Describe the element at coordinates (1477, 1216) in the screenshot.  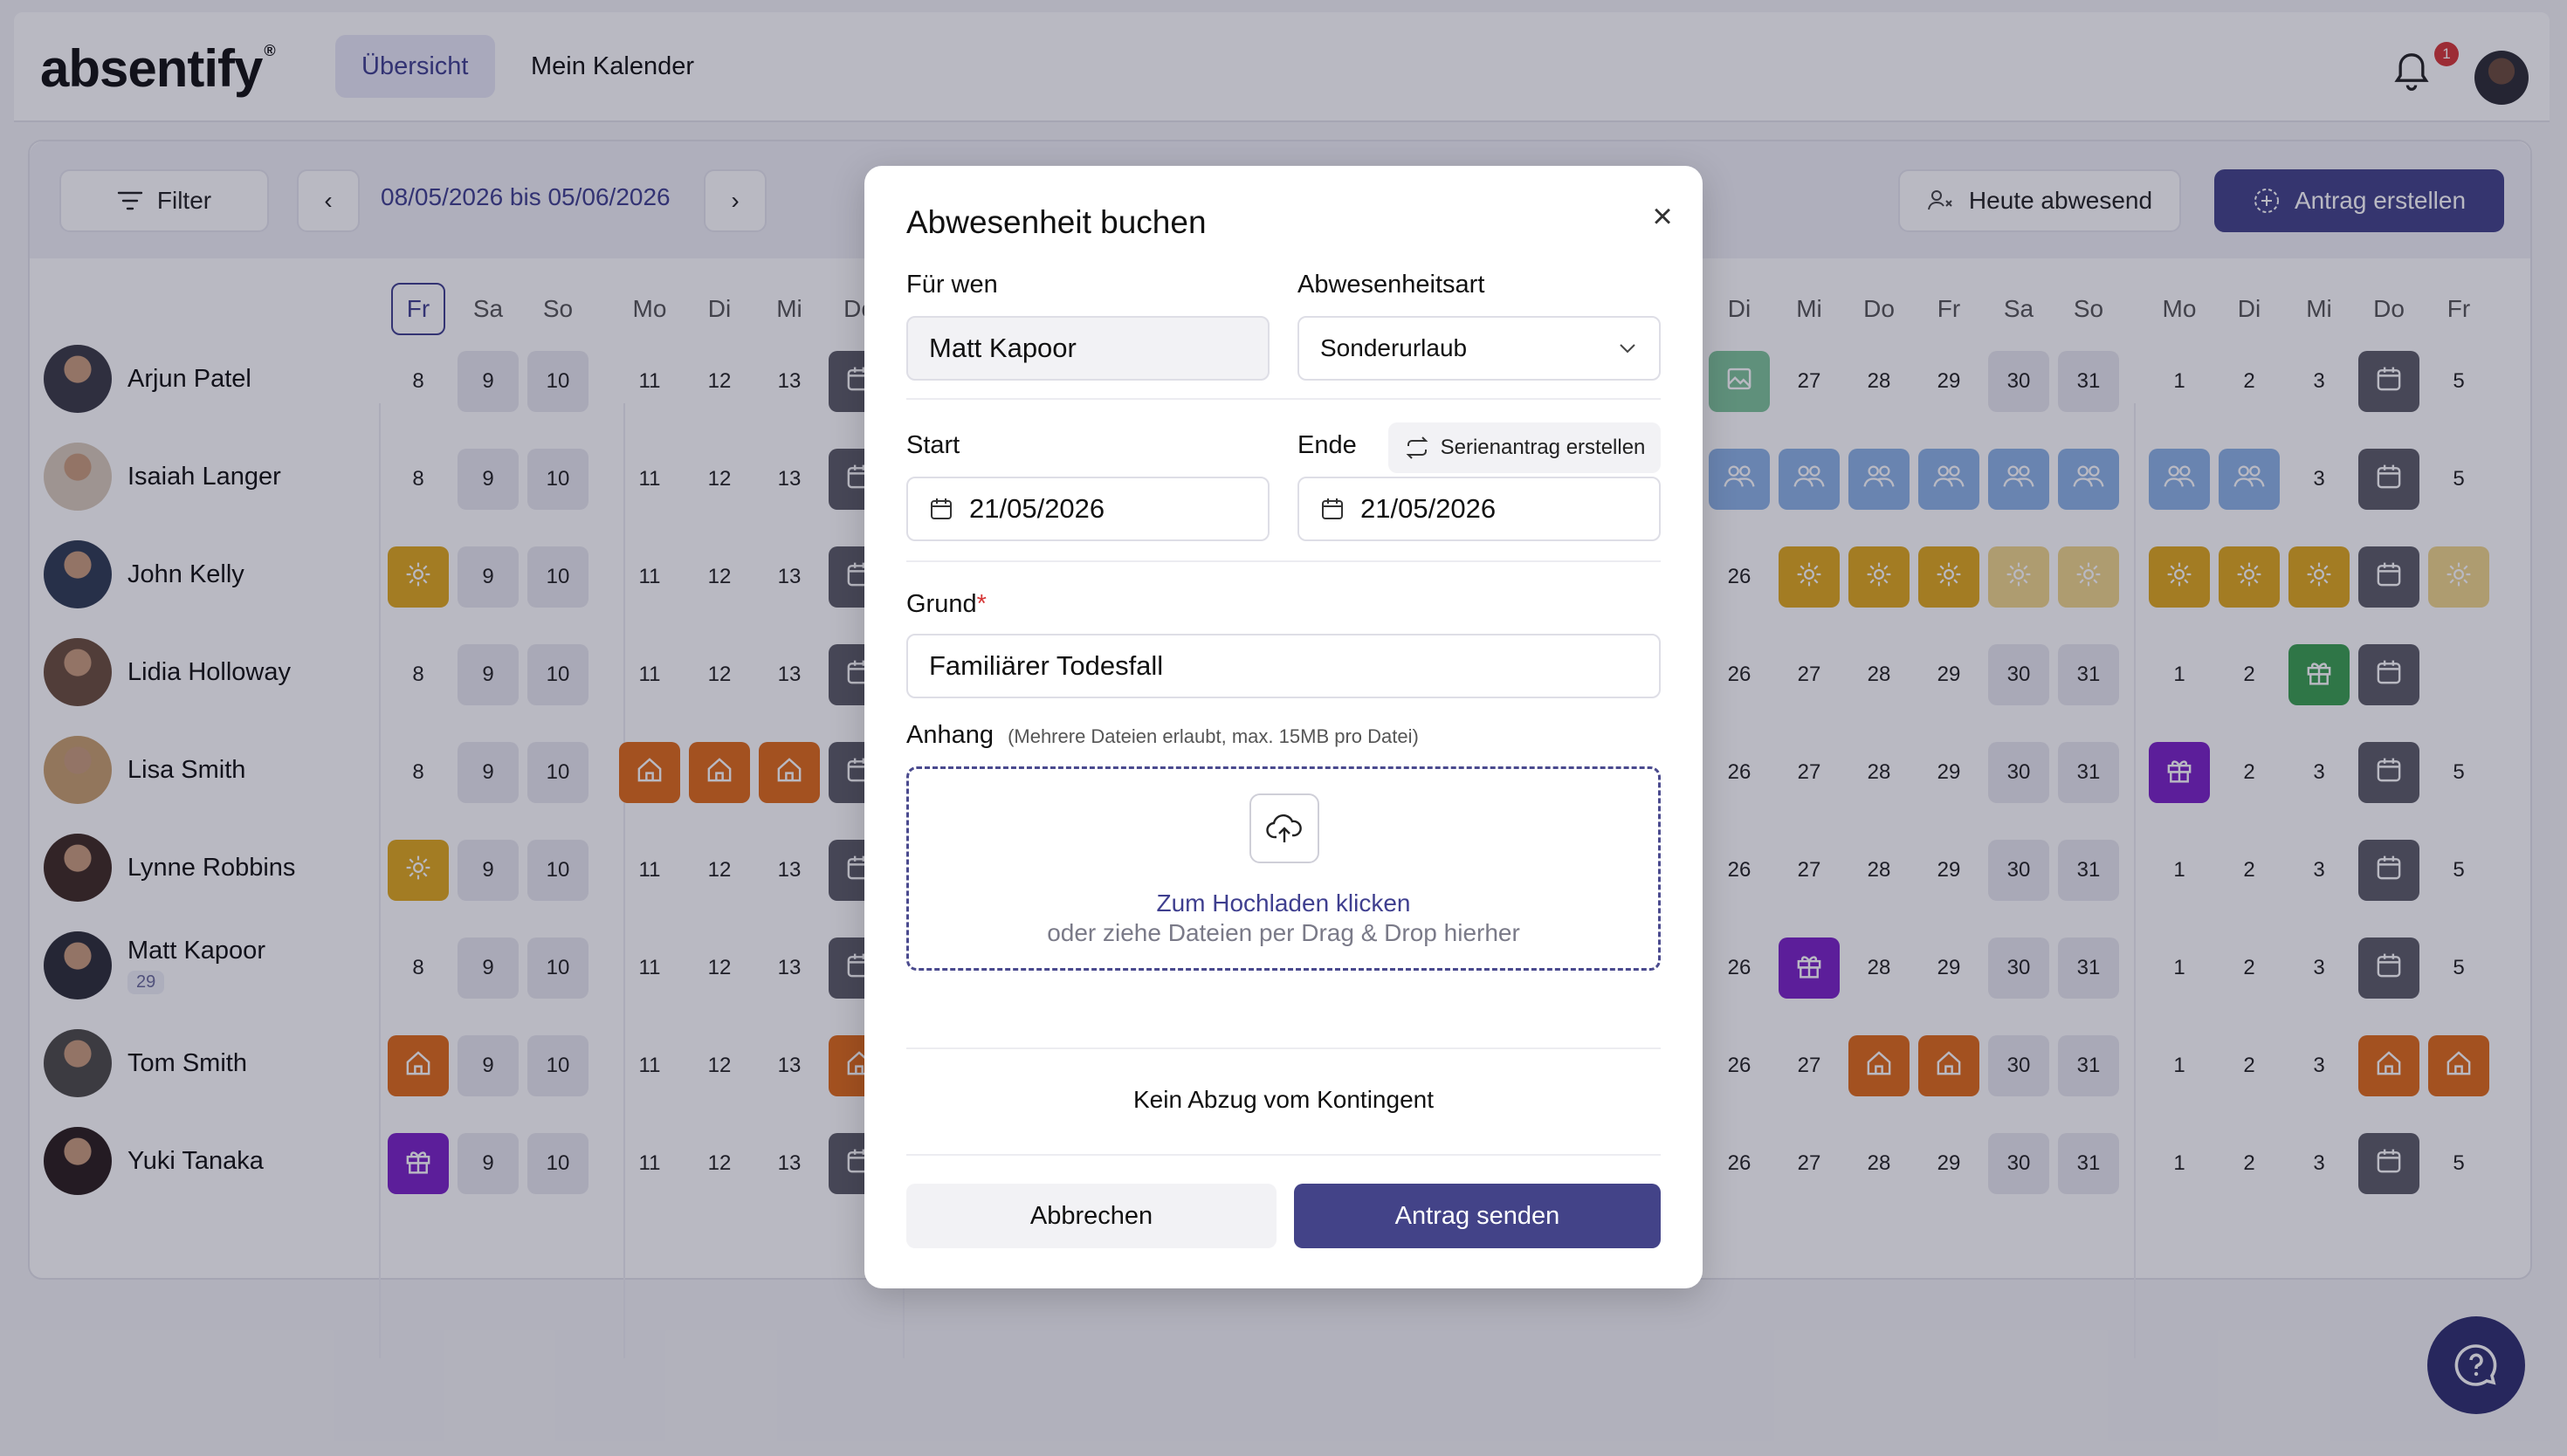
I see `submit-request-button: Antrag senden` at that location.